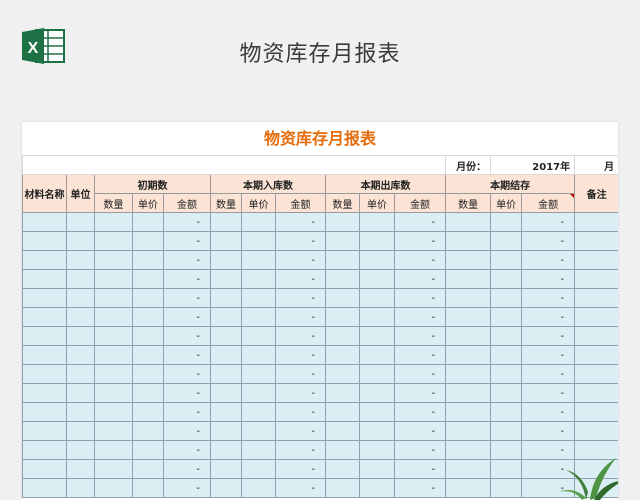 The image size is (640, 500). Describe the element at coordinates (80, 193) in the screenshot. I see `header-unit: 单位` at that location.